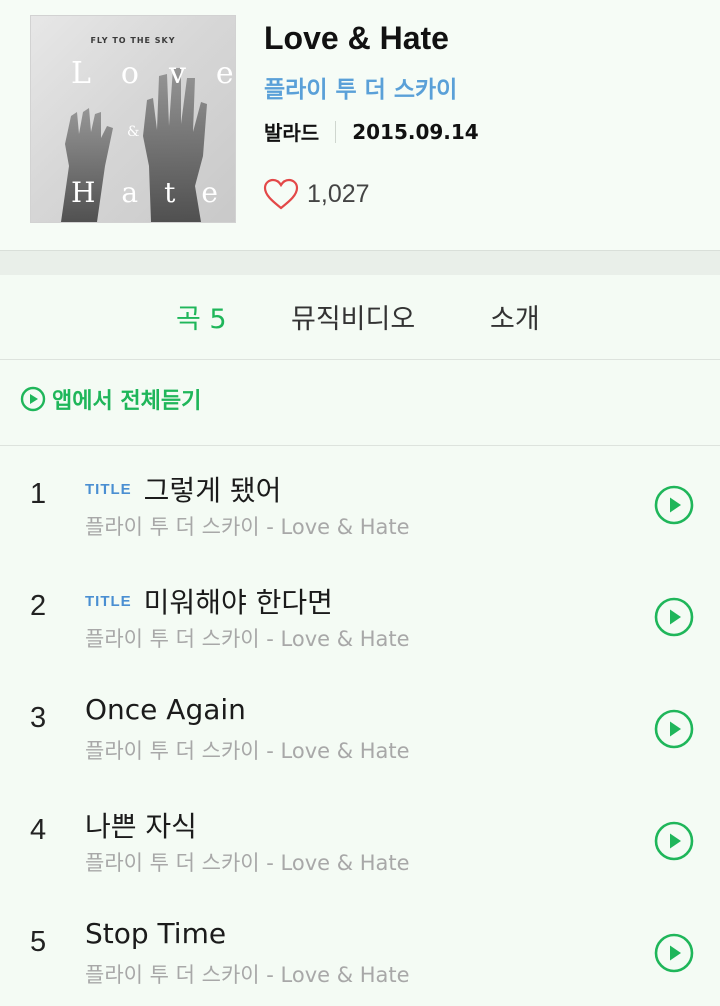 The image size is (720, 1006). I want to click on meta-divider, so click(336, 131).